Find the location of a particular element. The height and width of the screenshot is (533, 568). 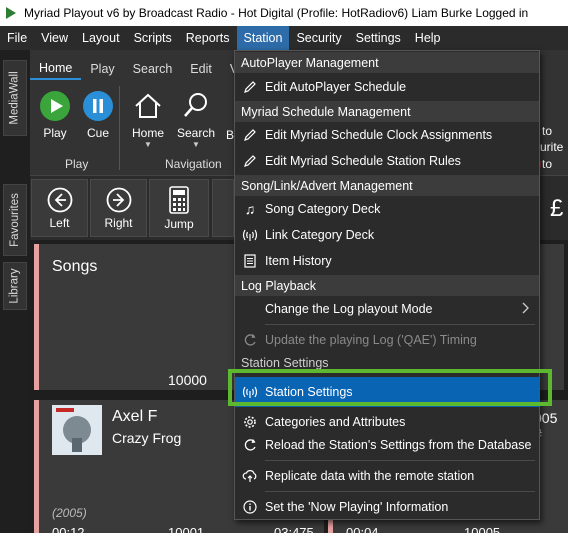

menu-item-item-history-label: Item History is located at coordinates (298, 261).